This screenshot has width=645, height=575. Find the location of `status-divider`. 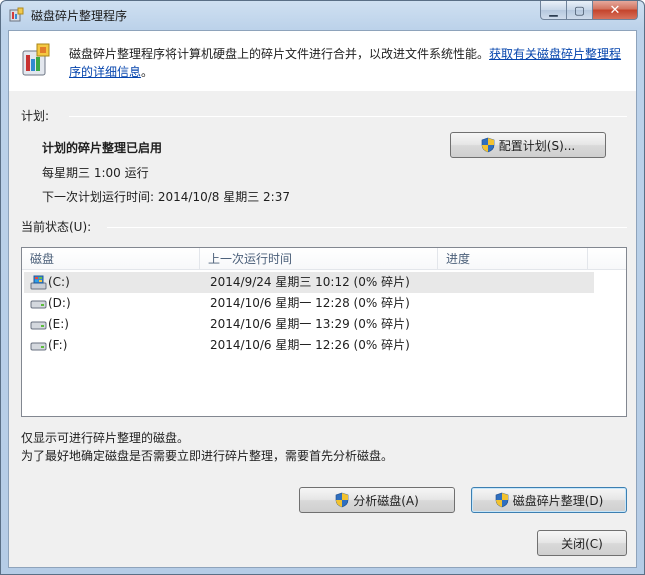

status-divider is located at coordinates (367, 227).